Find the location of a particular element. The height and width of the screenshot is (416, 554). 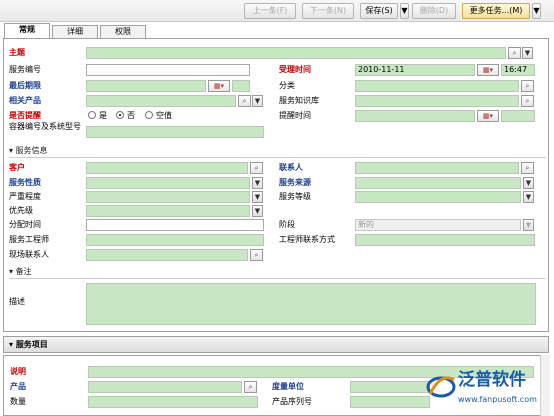

accept-time-label: 受理时间 is located at coordinates (295, 69).